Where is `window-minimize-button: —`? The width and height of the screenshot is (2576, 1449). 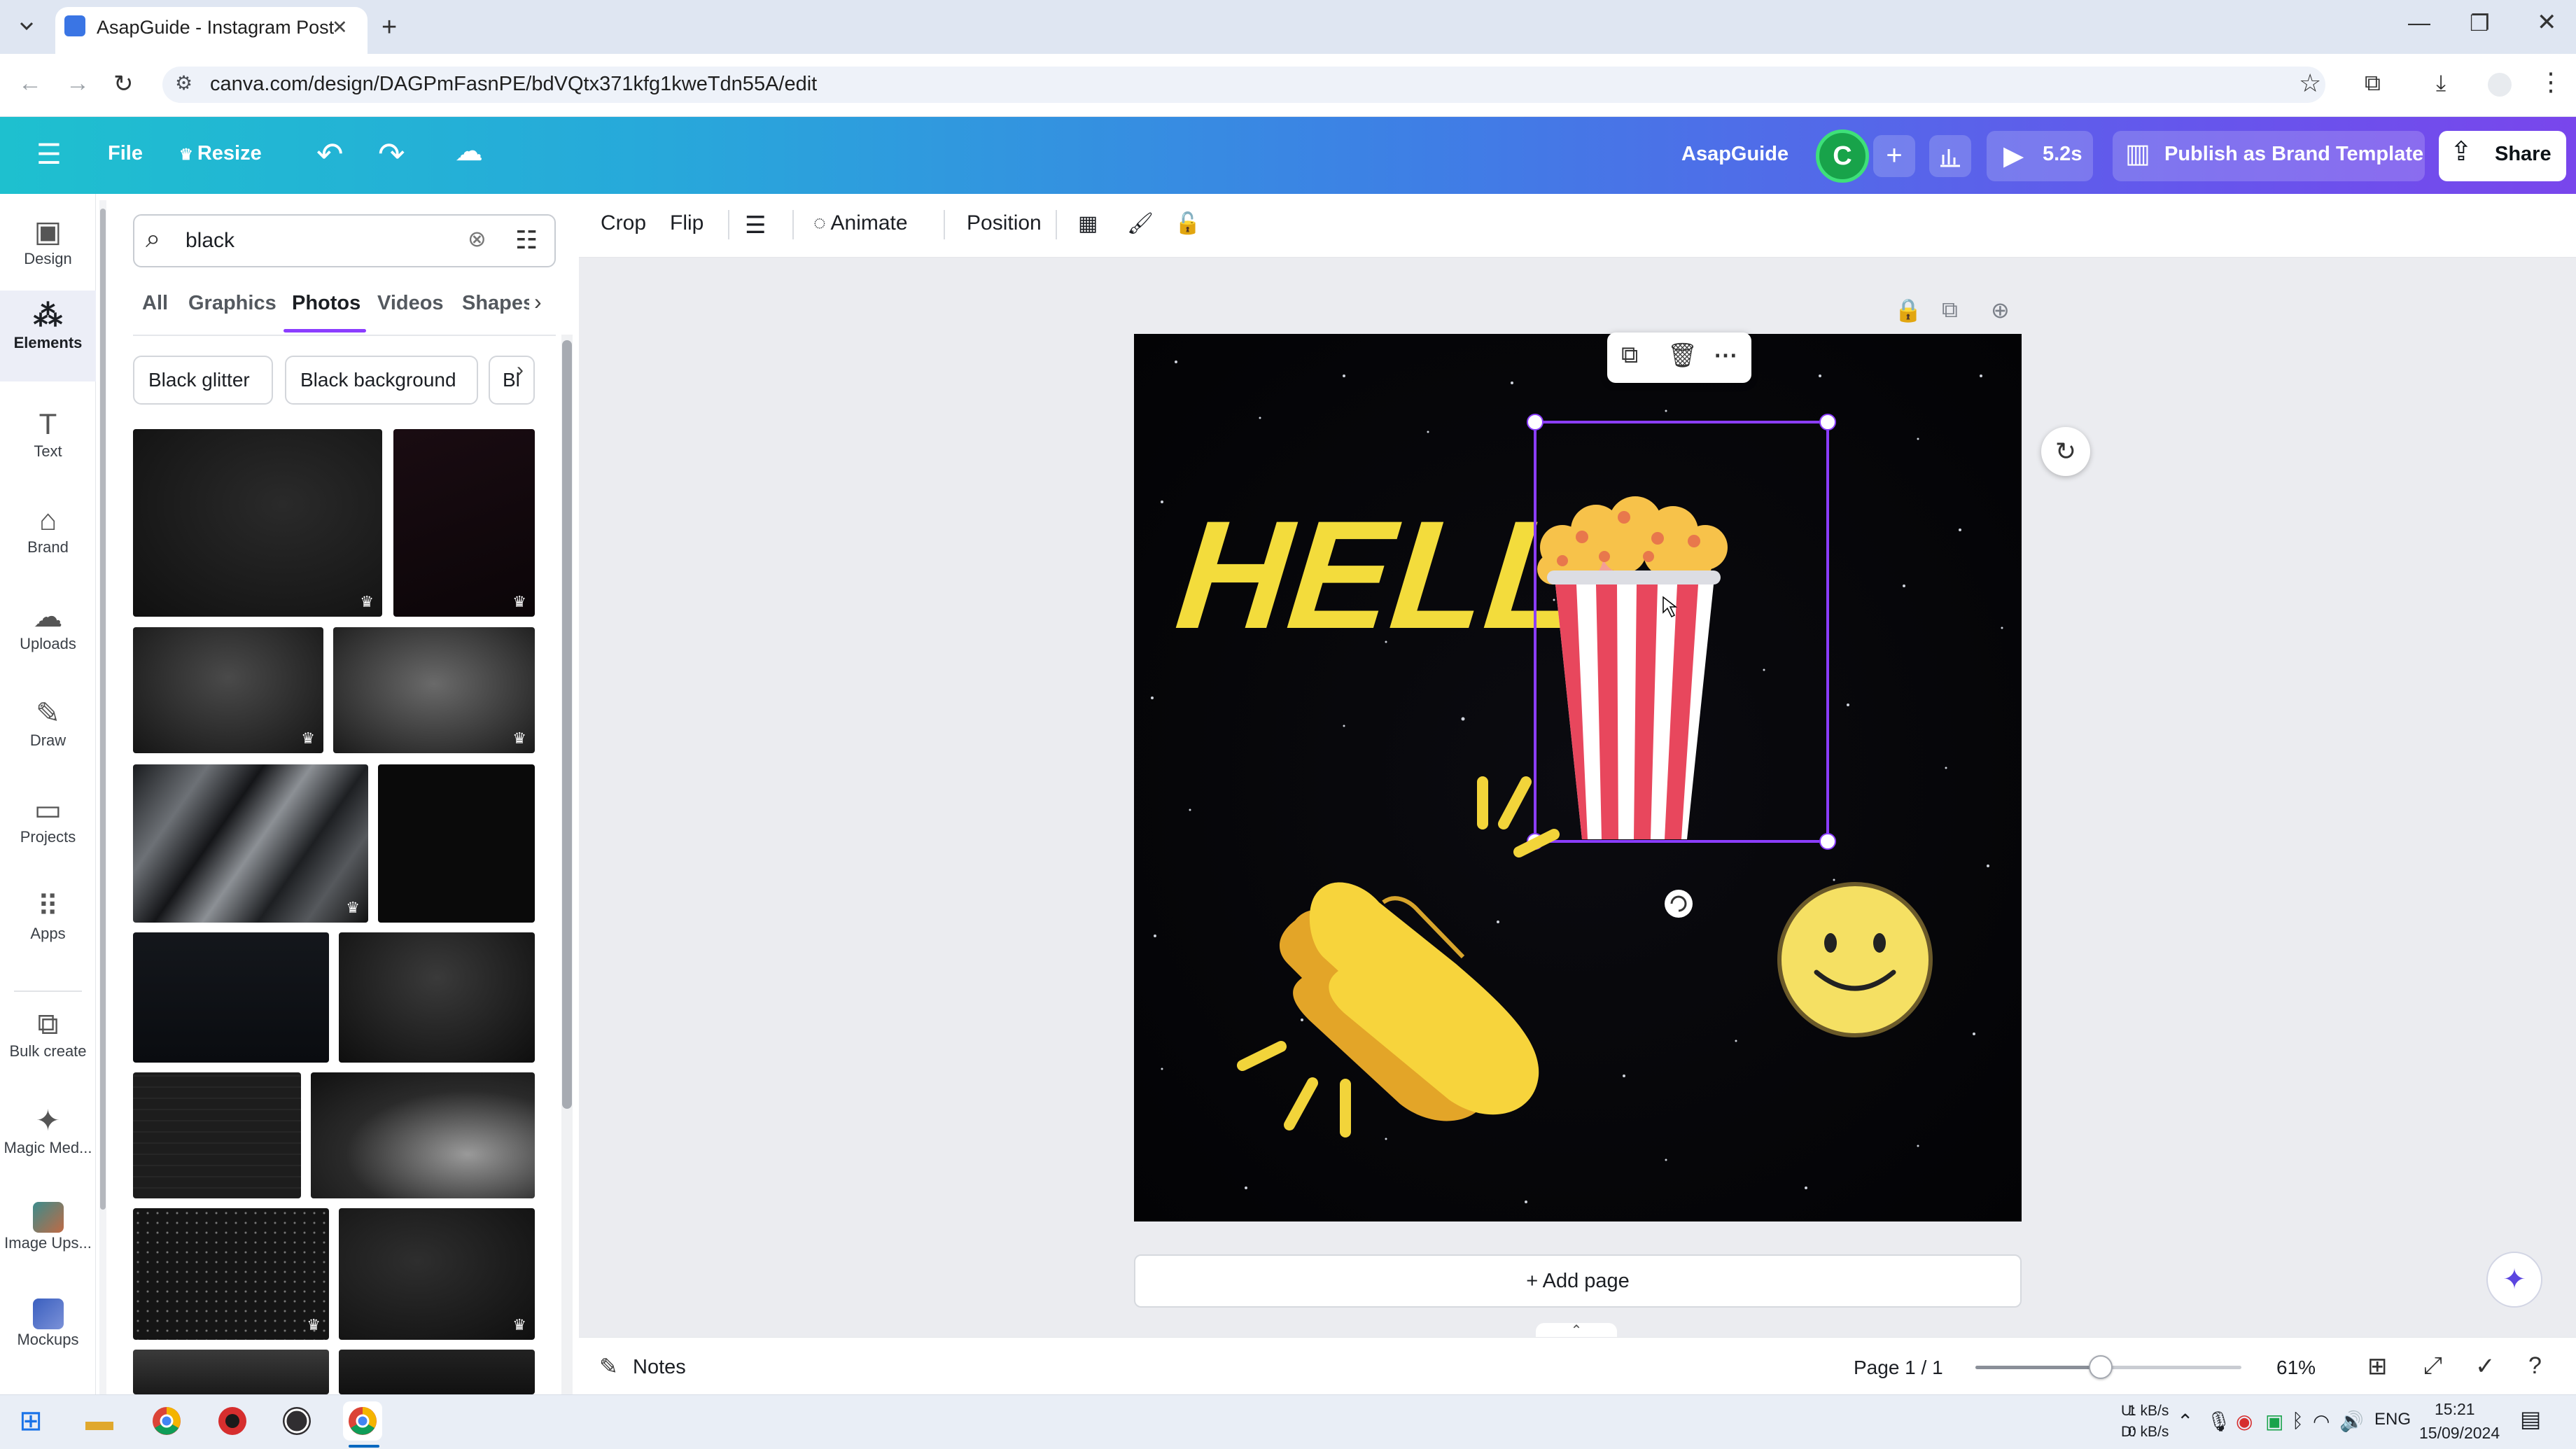 window-minimize-button: — is located at coordinates (2419, 23).